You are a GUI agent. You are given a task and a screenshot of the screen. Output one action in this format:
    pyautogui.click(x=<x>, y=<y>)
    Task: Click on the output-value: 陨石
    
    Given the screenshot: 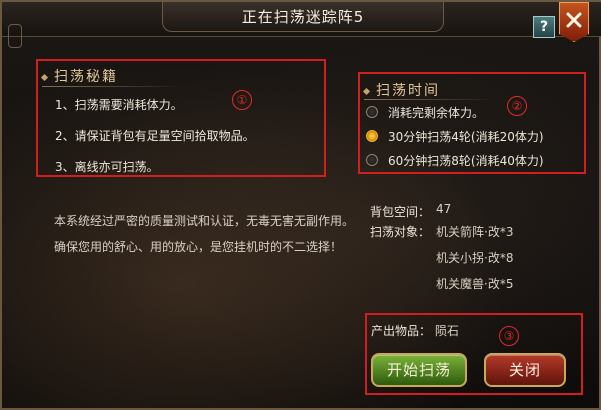 What is the action you would take?
    pyautogui.click(x=447, y=331)
    